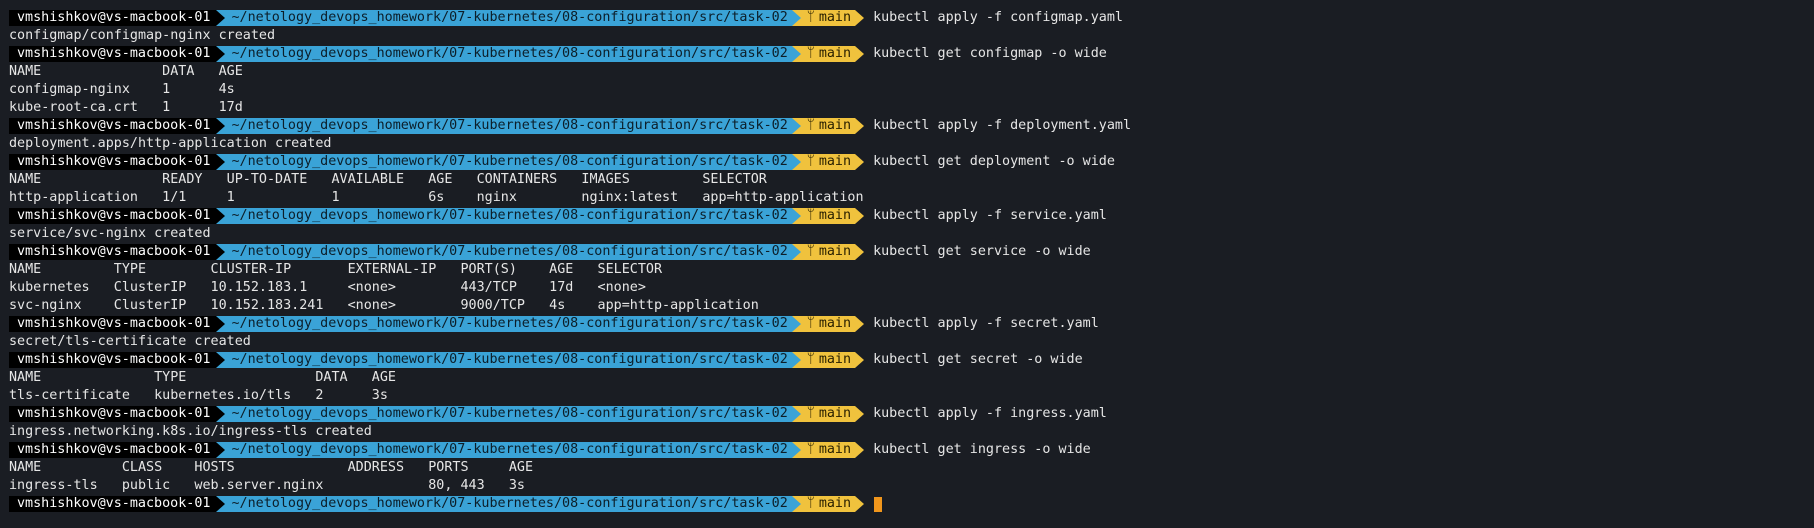 The image size is (1814, 528). Describe the element at coordinates (130, 341) in the screenshot. I see `output-line: secret/tls-certificate created` at that location.